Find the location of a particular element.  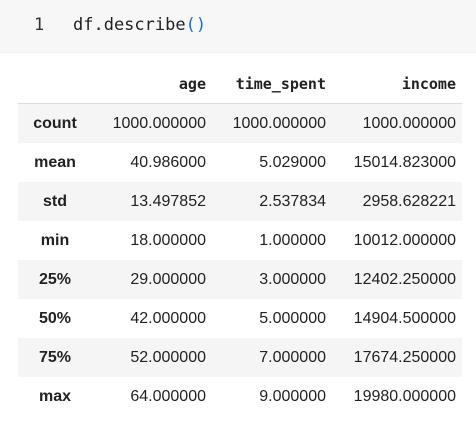

table-cell: 18.000000 is located at coordinates (168, 240).